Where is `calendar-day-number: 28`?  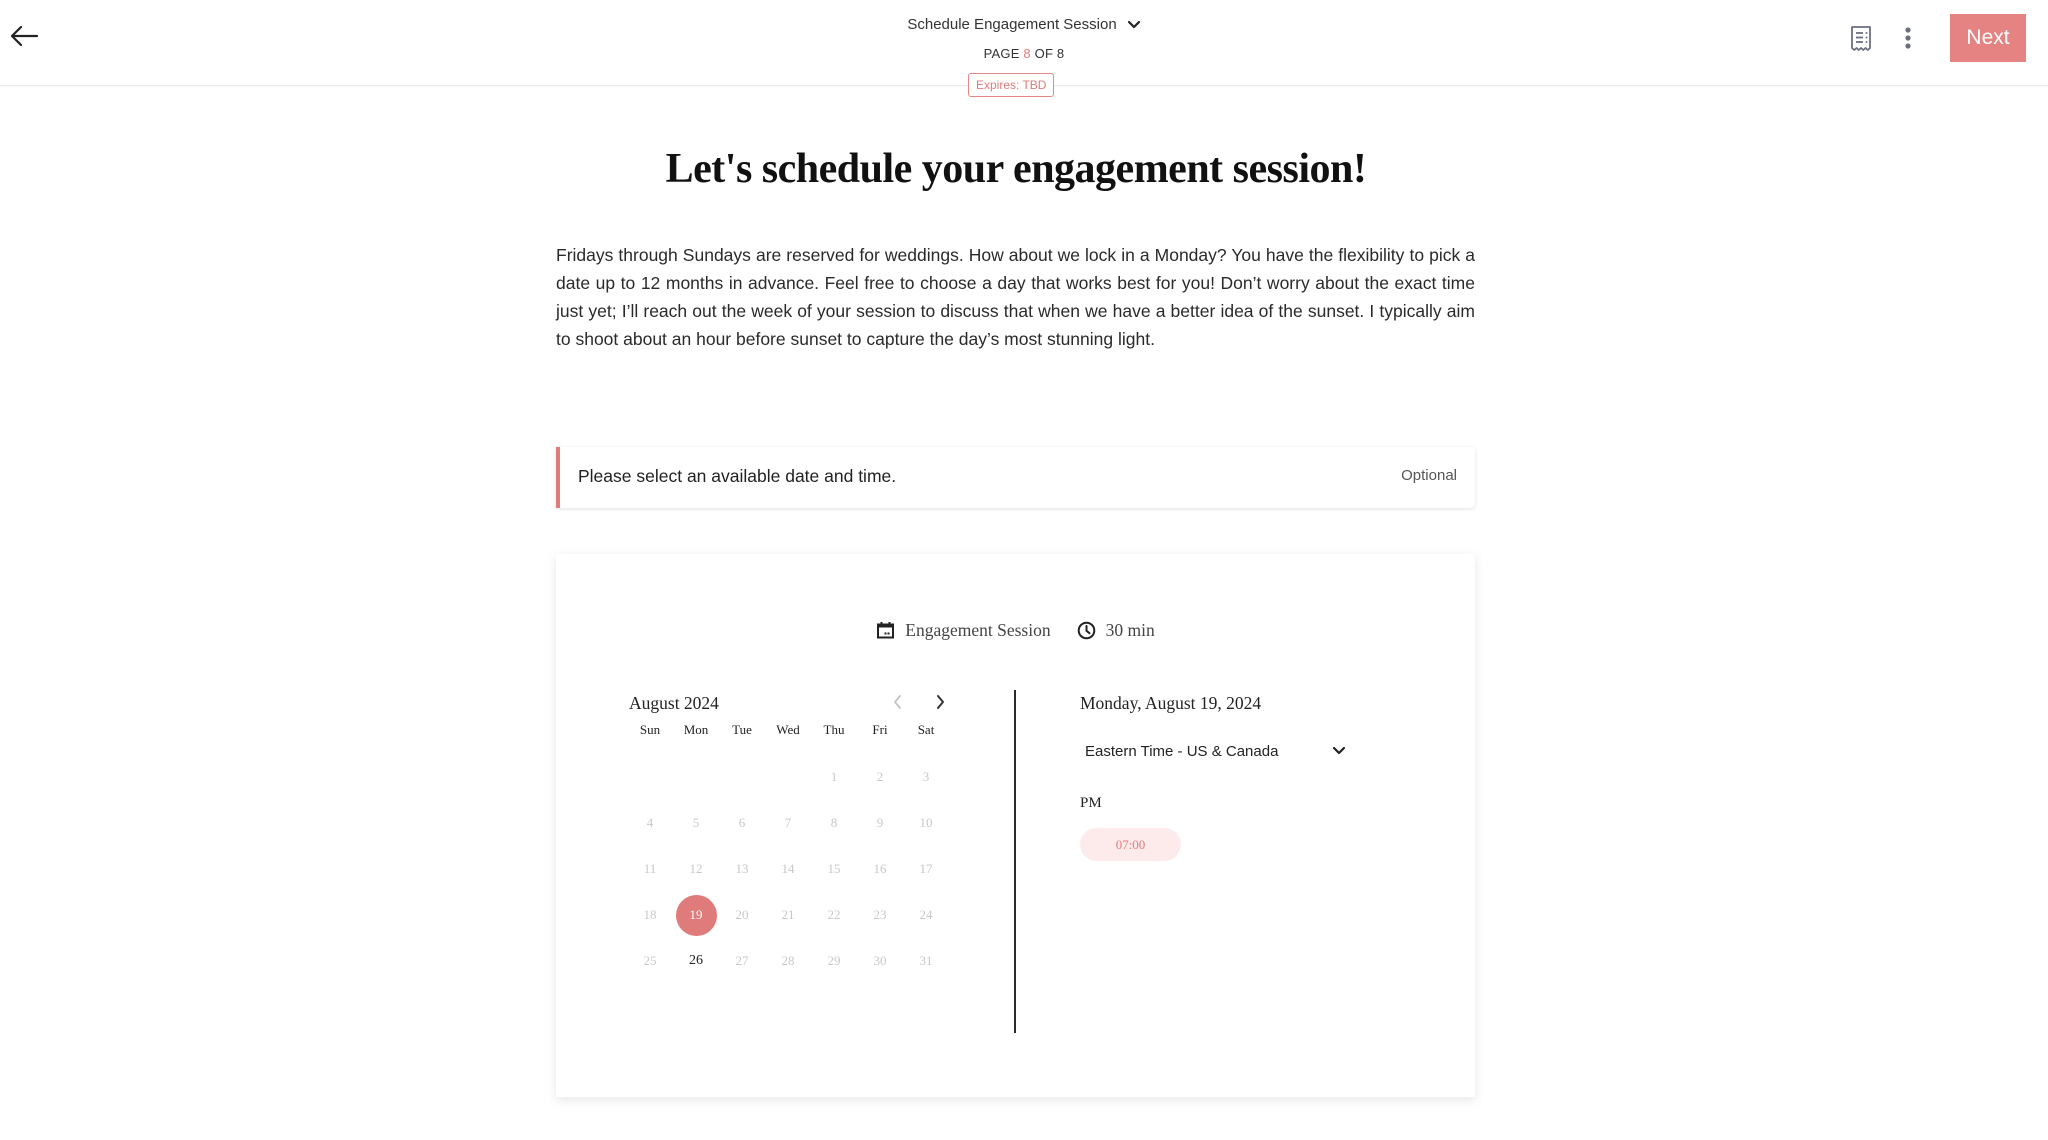 calendar-day-number: 28 is located at coordinates (788, 960).